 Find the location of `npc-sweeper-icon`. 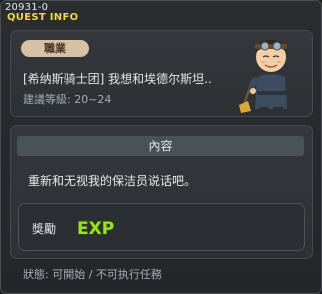

npc-sweeper-icon is located at coordinates (263, 76).